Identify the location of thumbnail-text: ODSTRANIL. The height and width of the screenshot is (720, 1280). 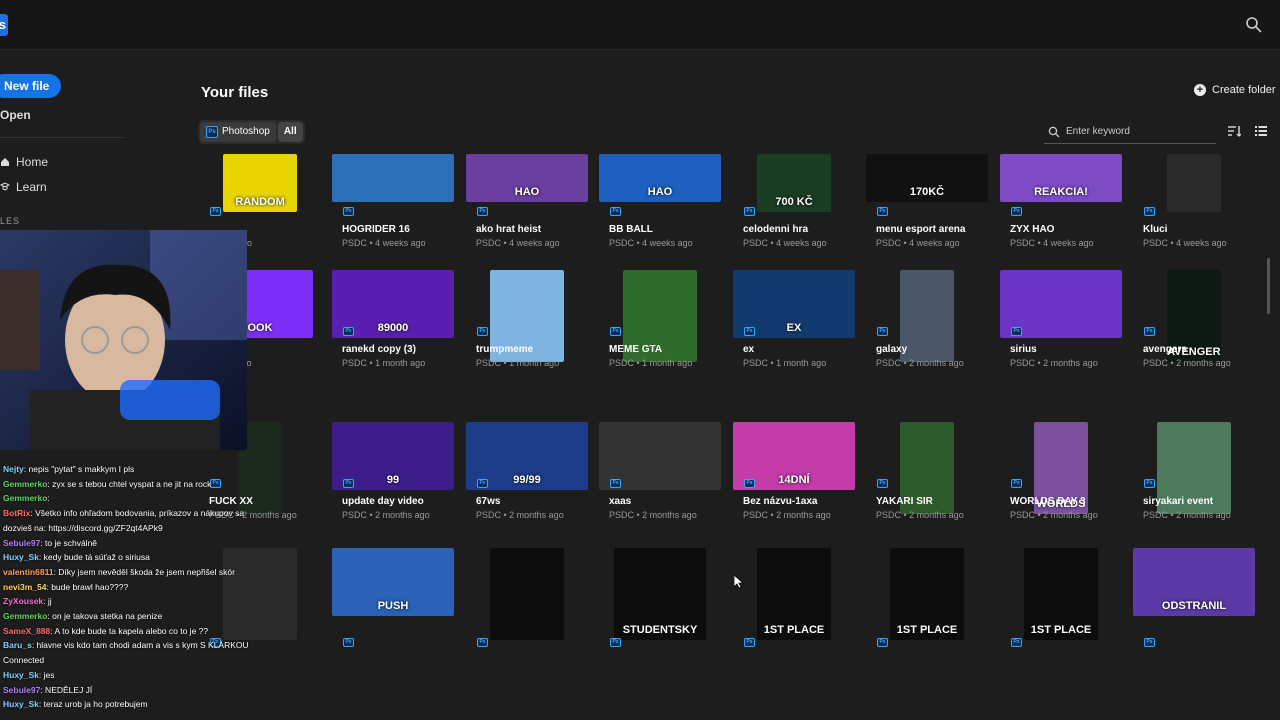
(1194, 606).